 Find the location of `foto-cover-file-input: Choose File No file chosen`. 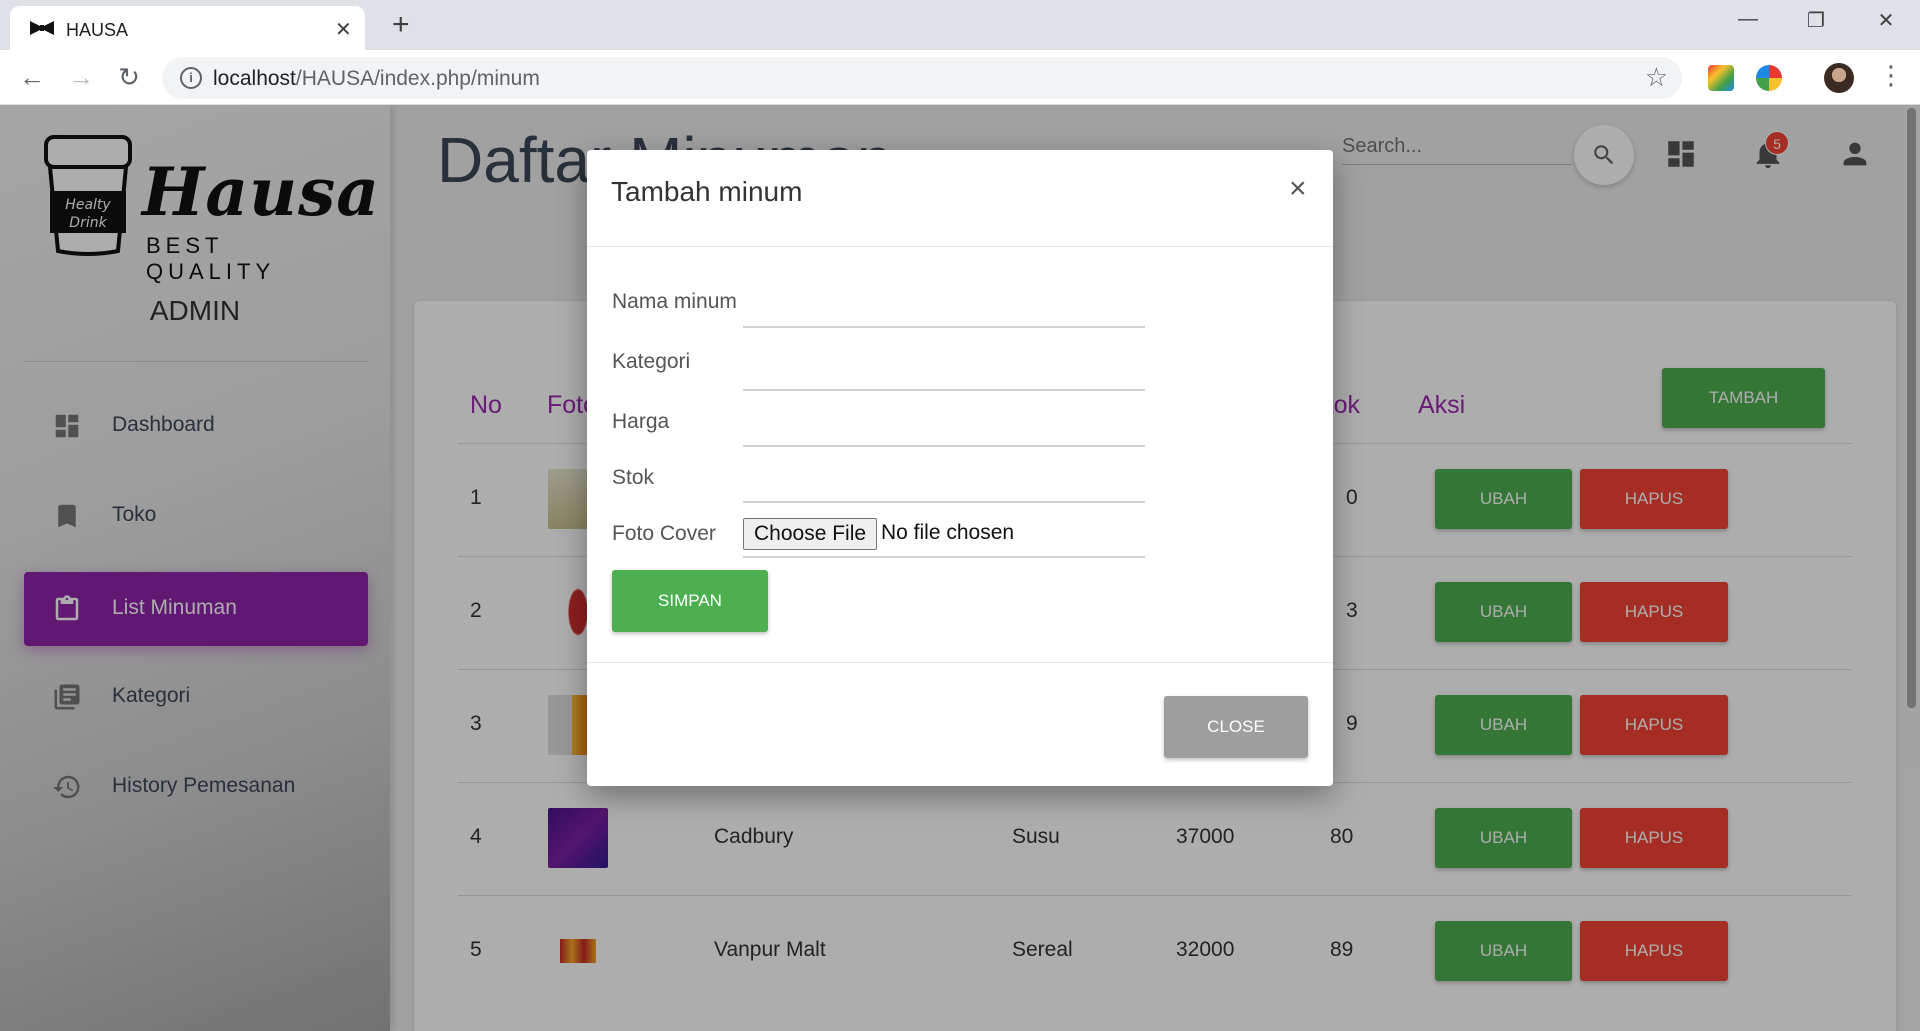

foto-cover-file-input: Choose File No file chosen is located at coordinates (944, 537).